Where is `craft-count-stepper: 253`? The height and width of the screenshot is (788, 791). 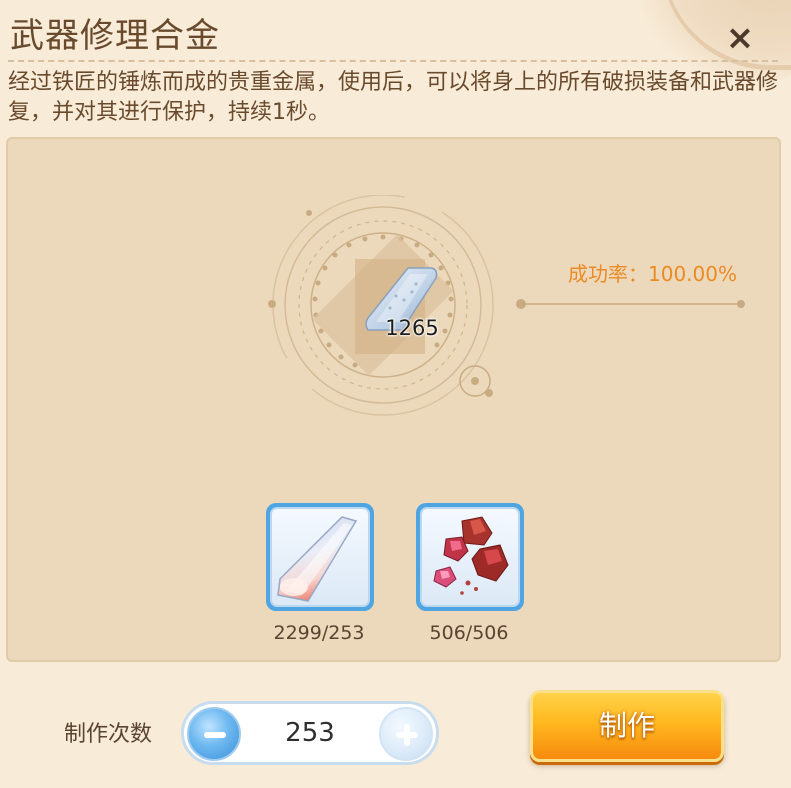 craft-count-stepper: 253 is located at coordinates (310, 733).